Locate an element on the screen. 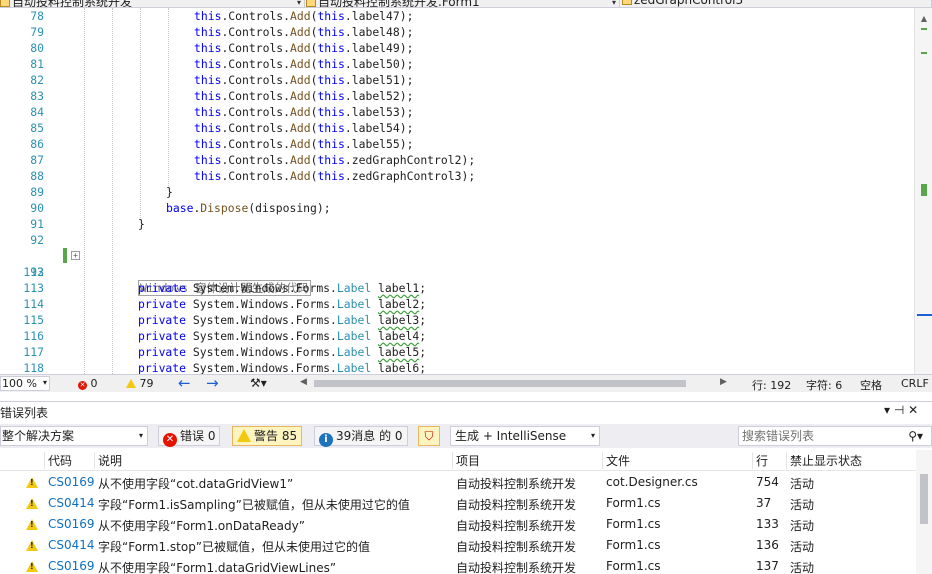 The height and width of the screenshot is (574, 932). zoom-dropdown: 100 % ▾ is located at coordinates (25, 383).